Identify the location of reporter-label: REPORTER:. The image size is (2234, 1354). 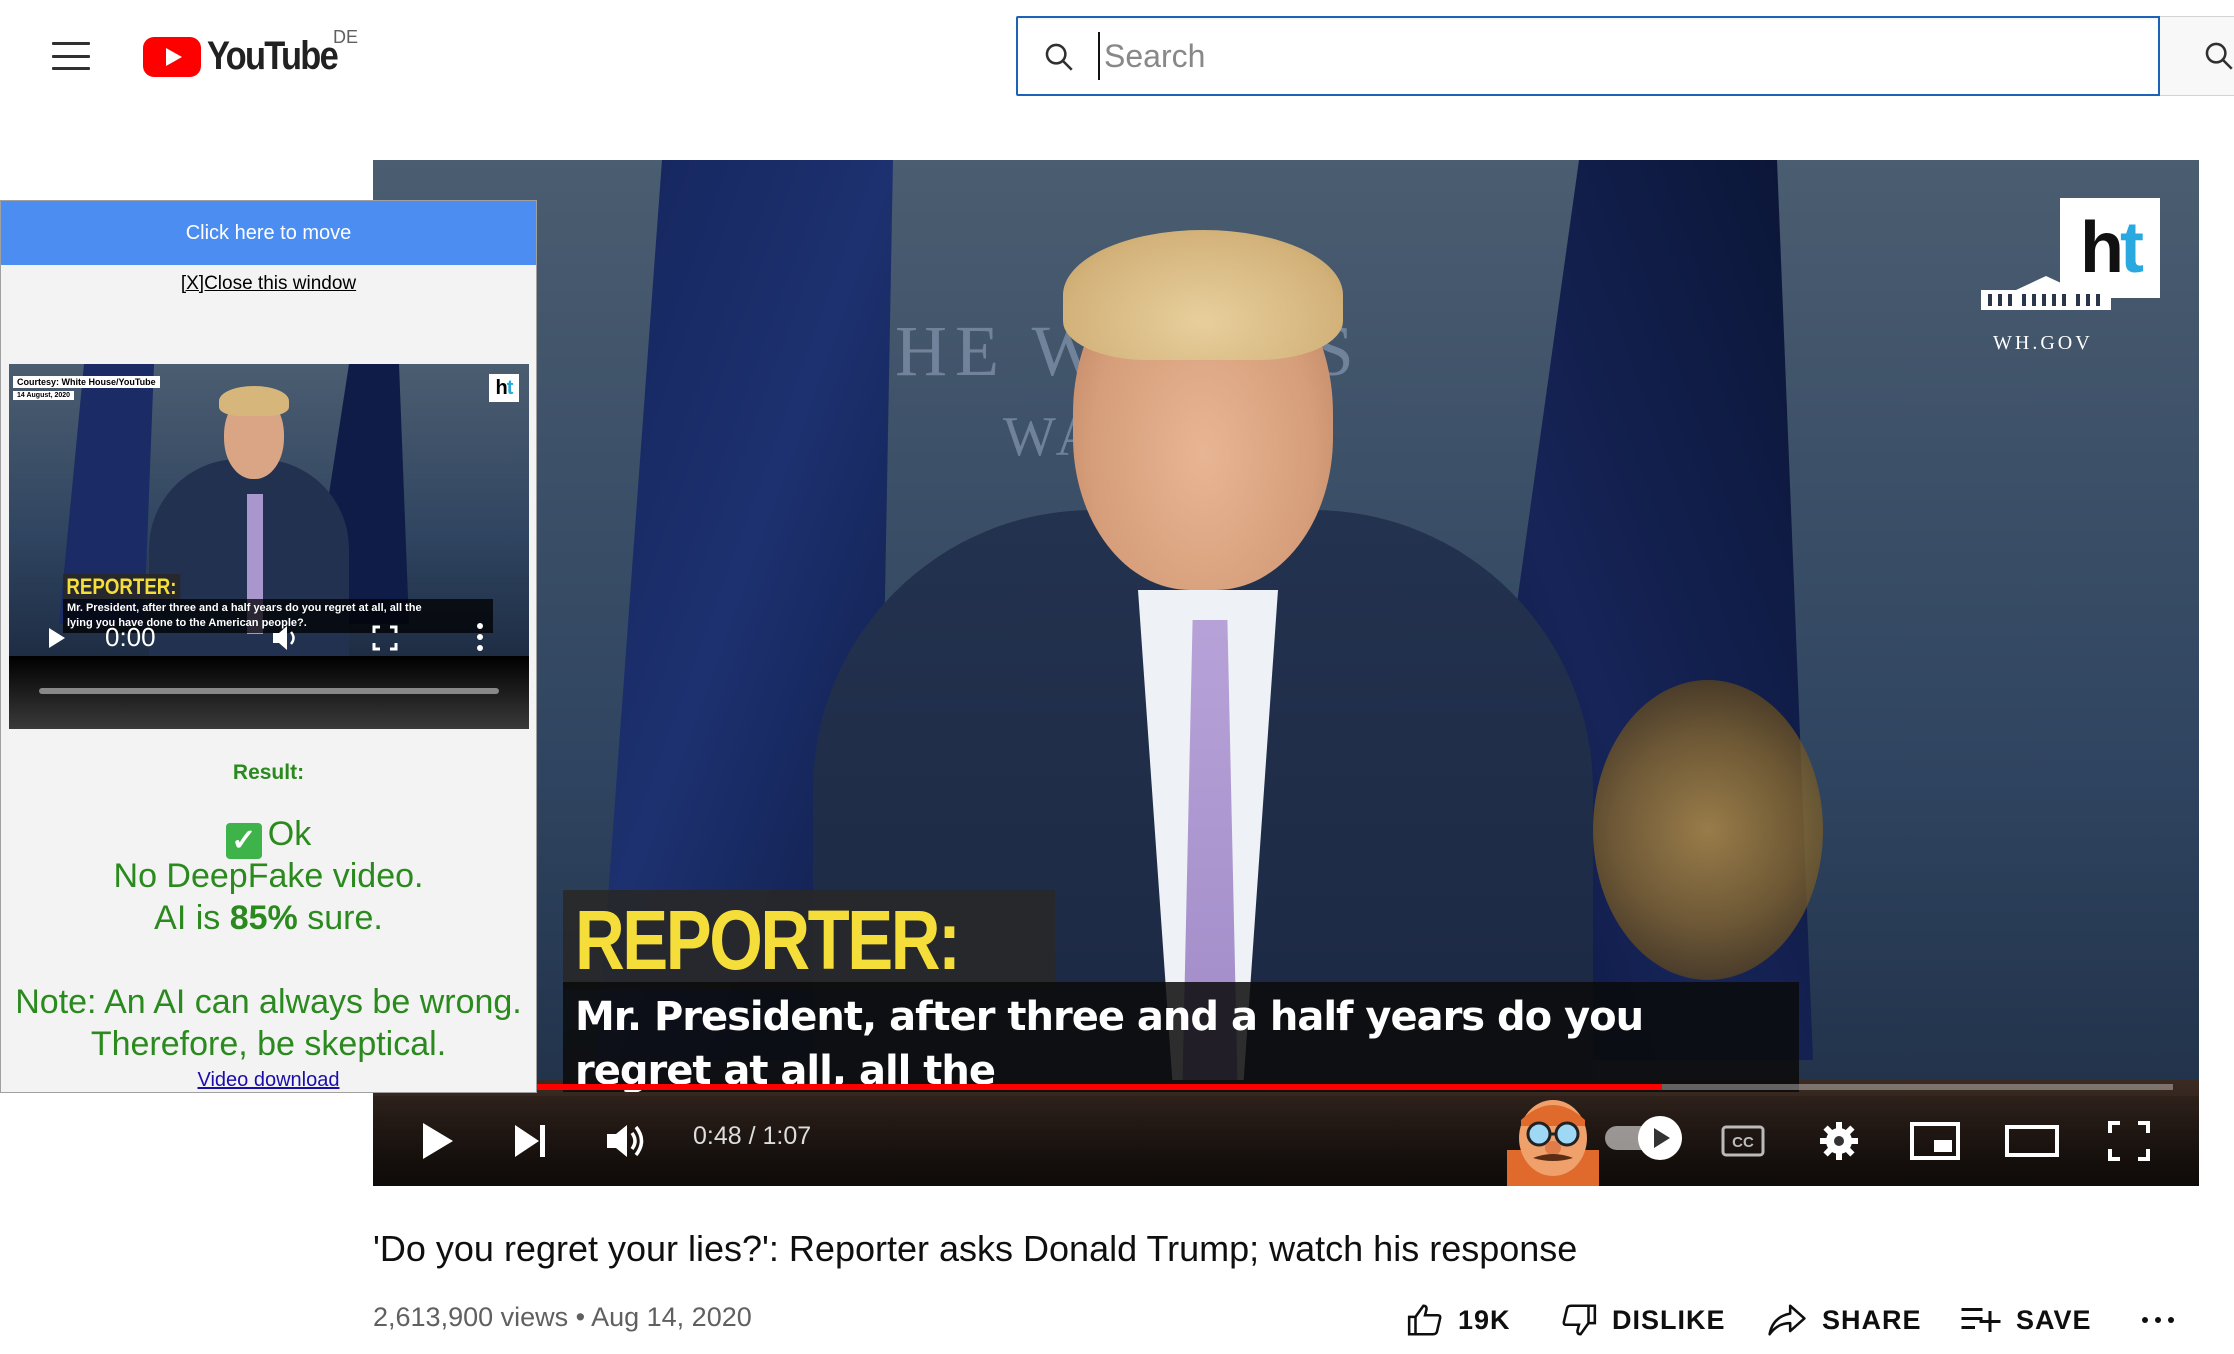
(768, 939).